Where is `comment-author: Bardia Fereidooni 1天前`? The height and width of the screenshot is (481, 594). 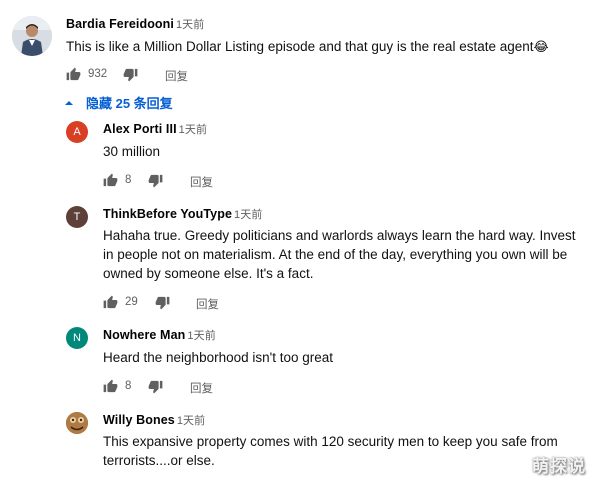 comment-author: Bardia Fereidooni 1天前 is located at coordinates (135, 24).